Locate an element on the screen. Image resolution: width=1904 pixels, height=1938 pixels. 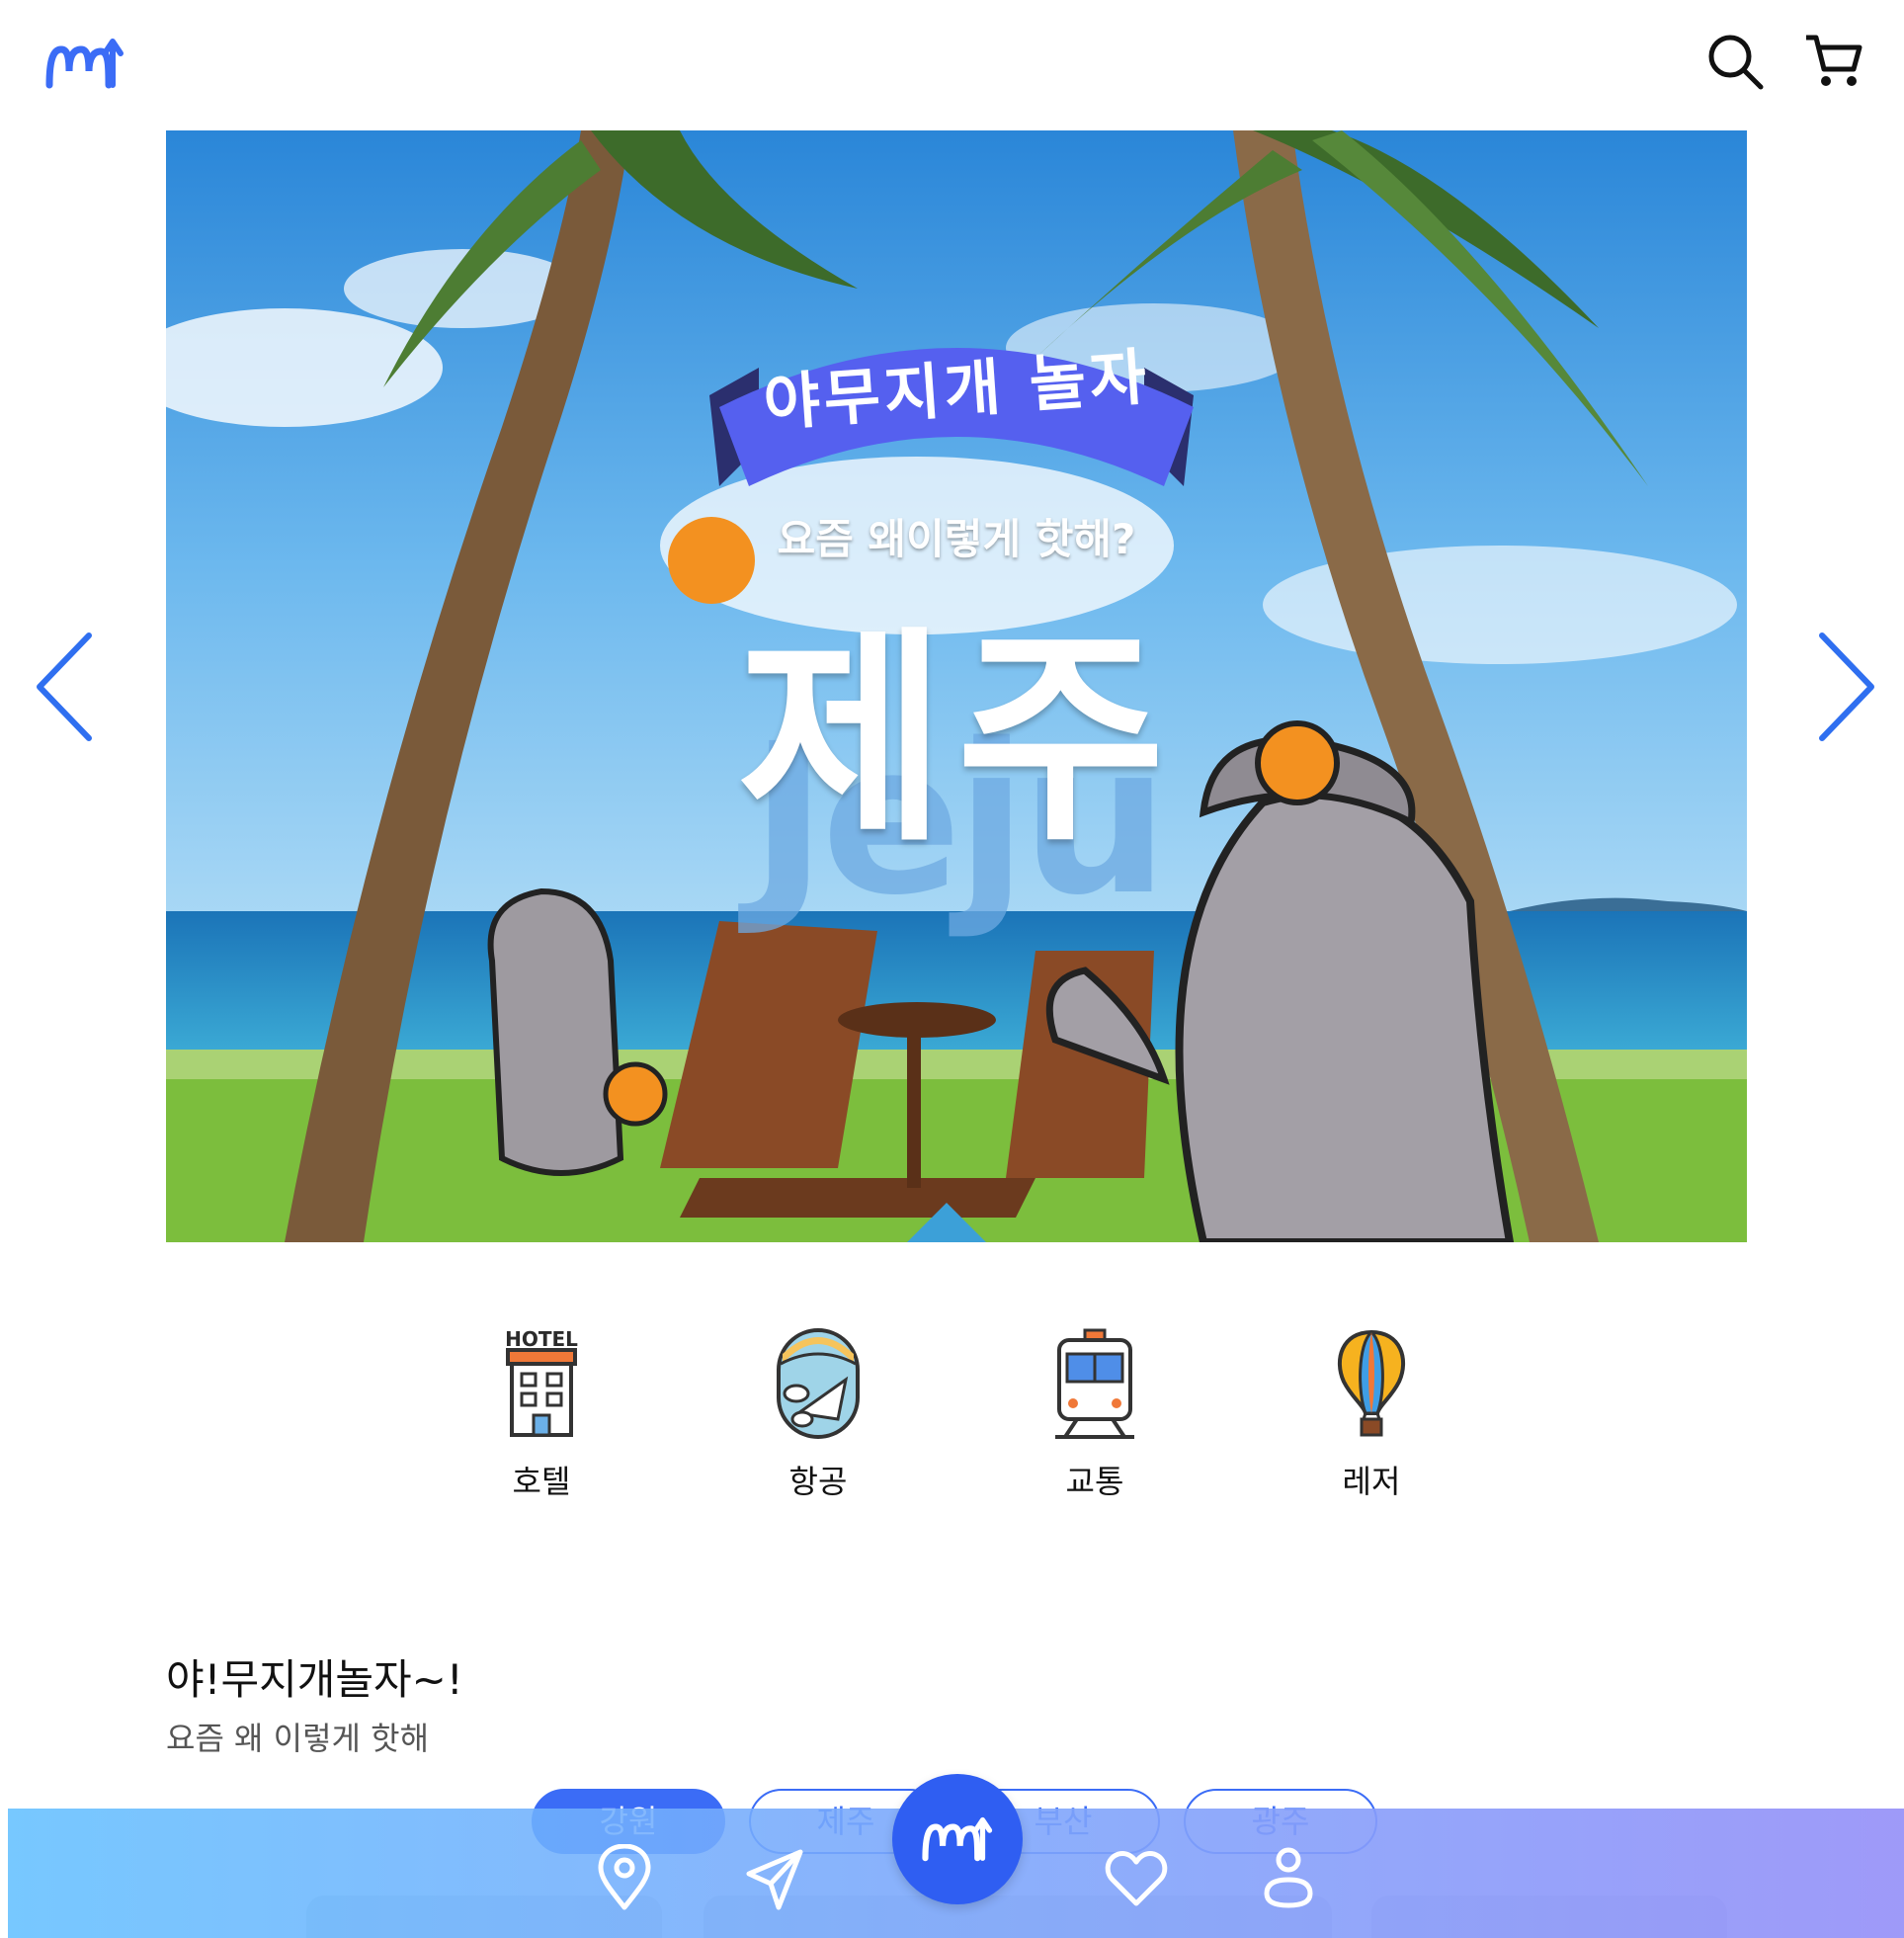
hot-air-balloon-icon is located at coordinates (1371, 1383).